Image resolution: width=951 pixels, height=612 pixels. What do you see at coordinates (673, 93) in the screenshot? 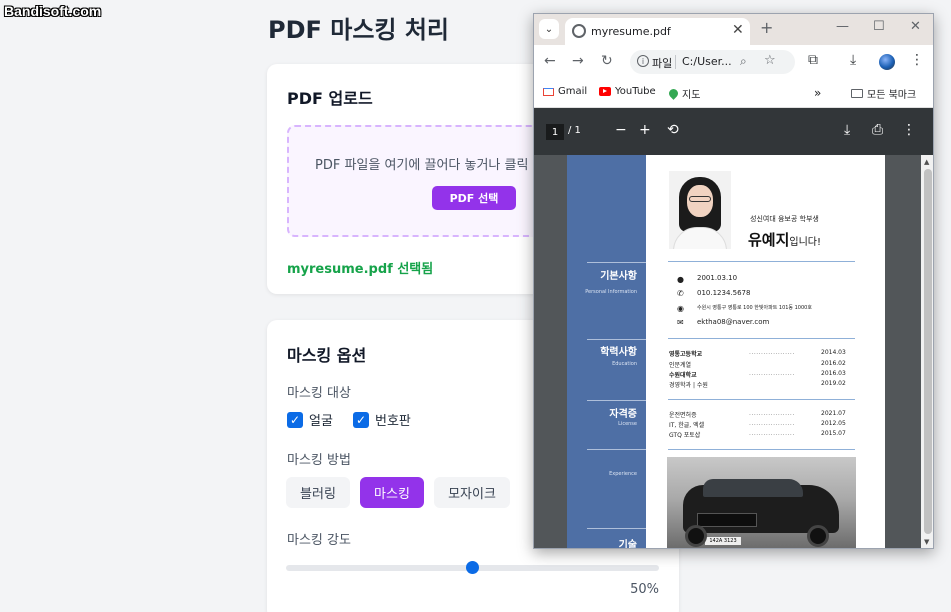
I see `maps-icon` at bounding box center [673, 93].